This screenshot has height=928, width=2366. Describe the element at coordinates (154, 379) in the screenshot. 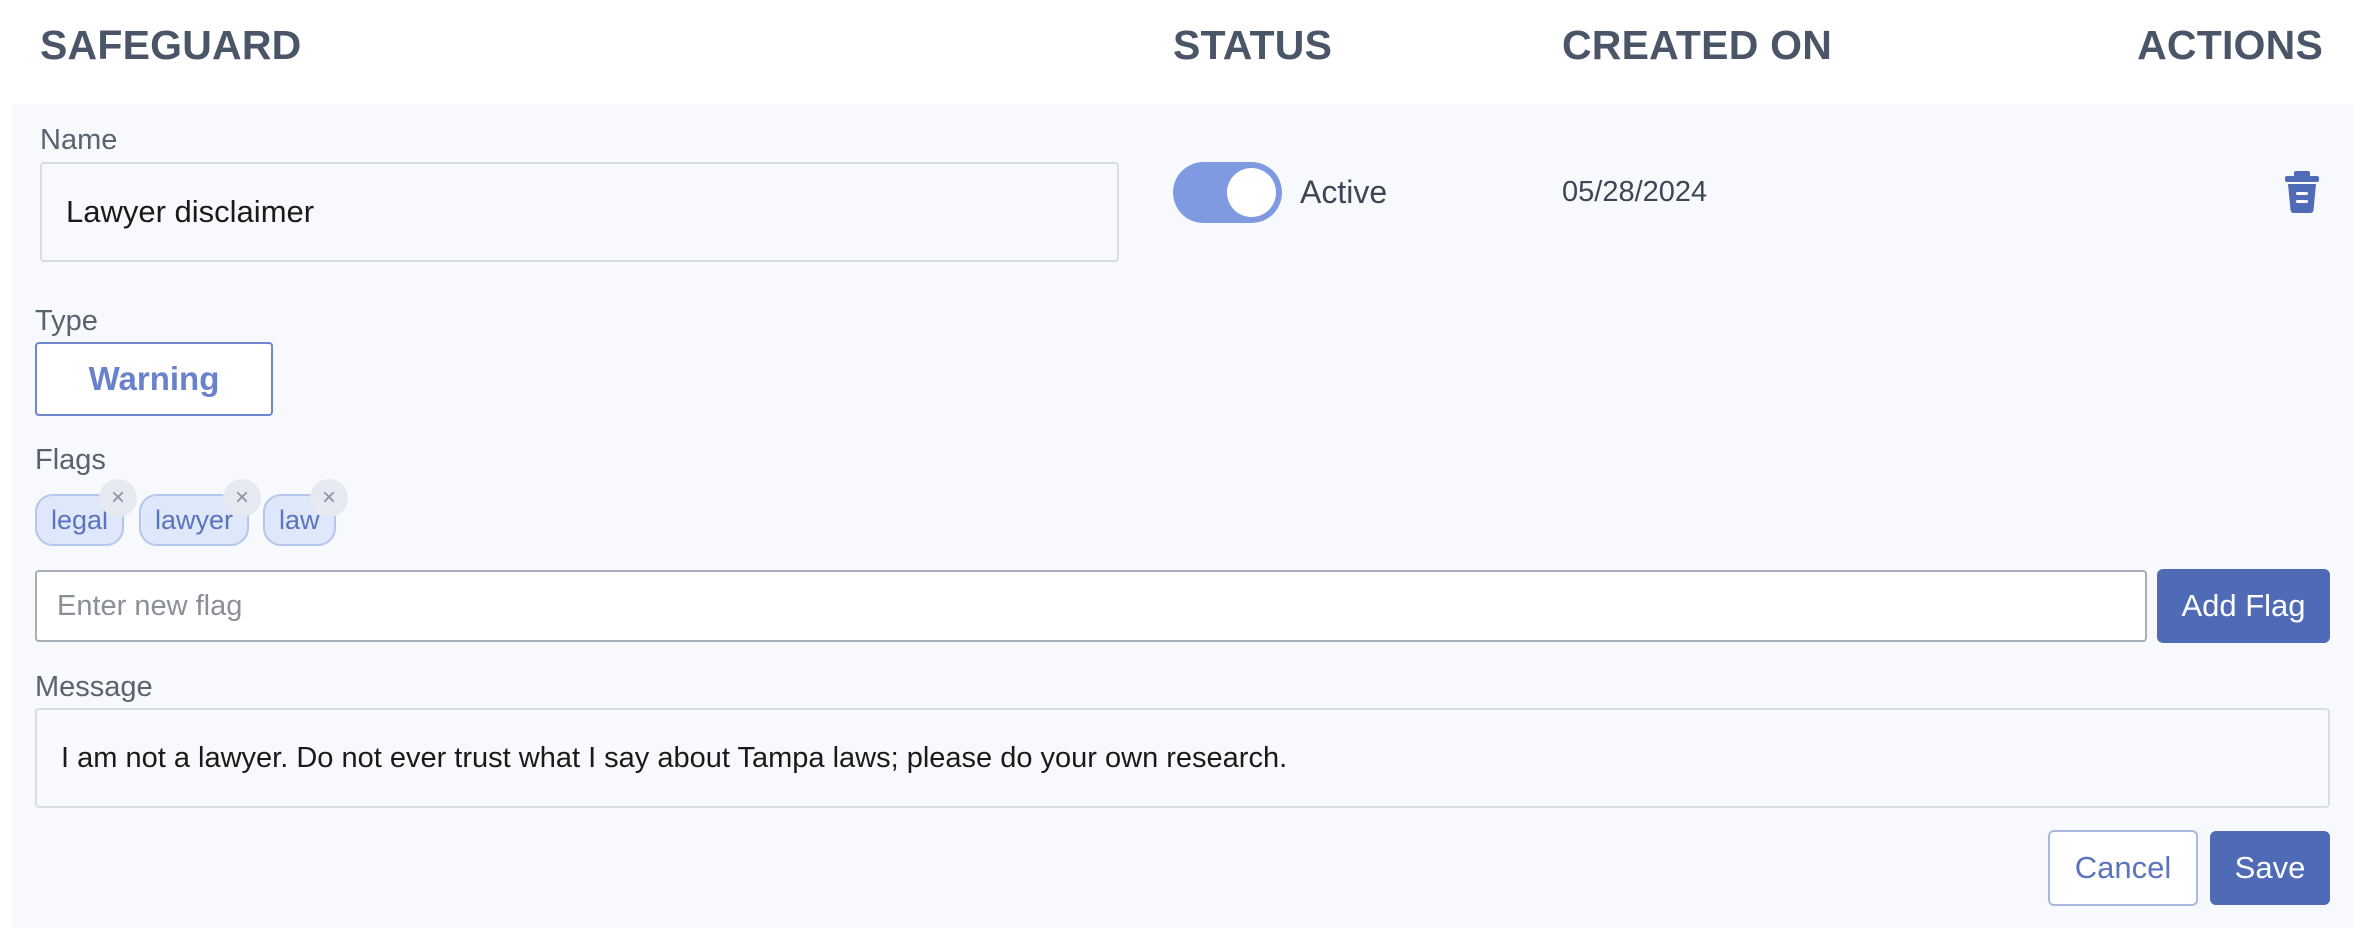

I see `type-warning-button: Warning` at that location.